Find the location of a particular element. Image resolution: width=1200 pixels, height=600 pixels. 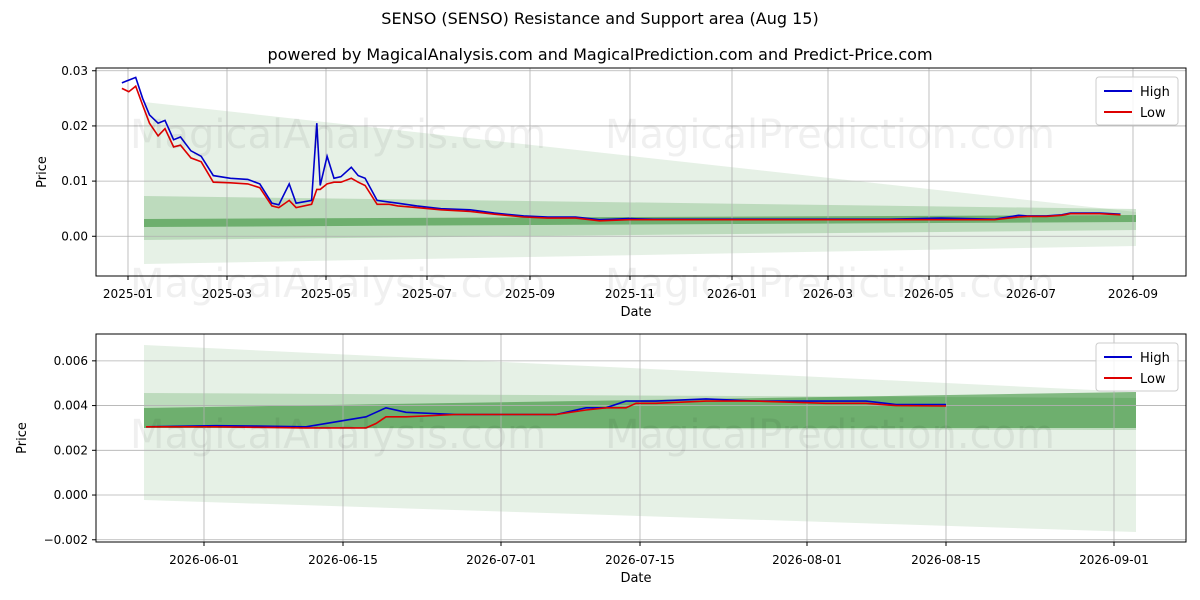

y-tick-label: 0.000 is located at coordinates (71, 495).